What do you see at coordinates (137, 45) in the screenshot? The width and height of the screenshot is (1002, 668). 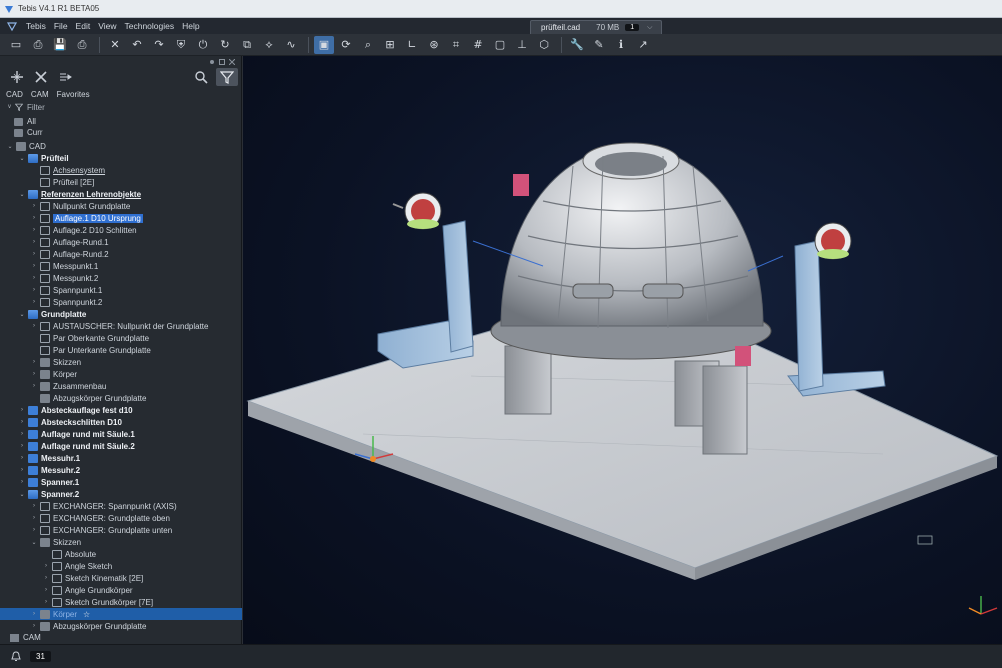 I see `undo-button: ↶` at bounding box center [137, 45].